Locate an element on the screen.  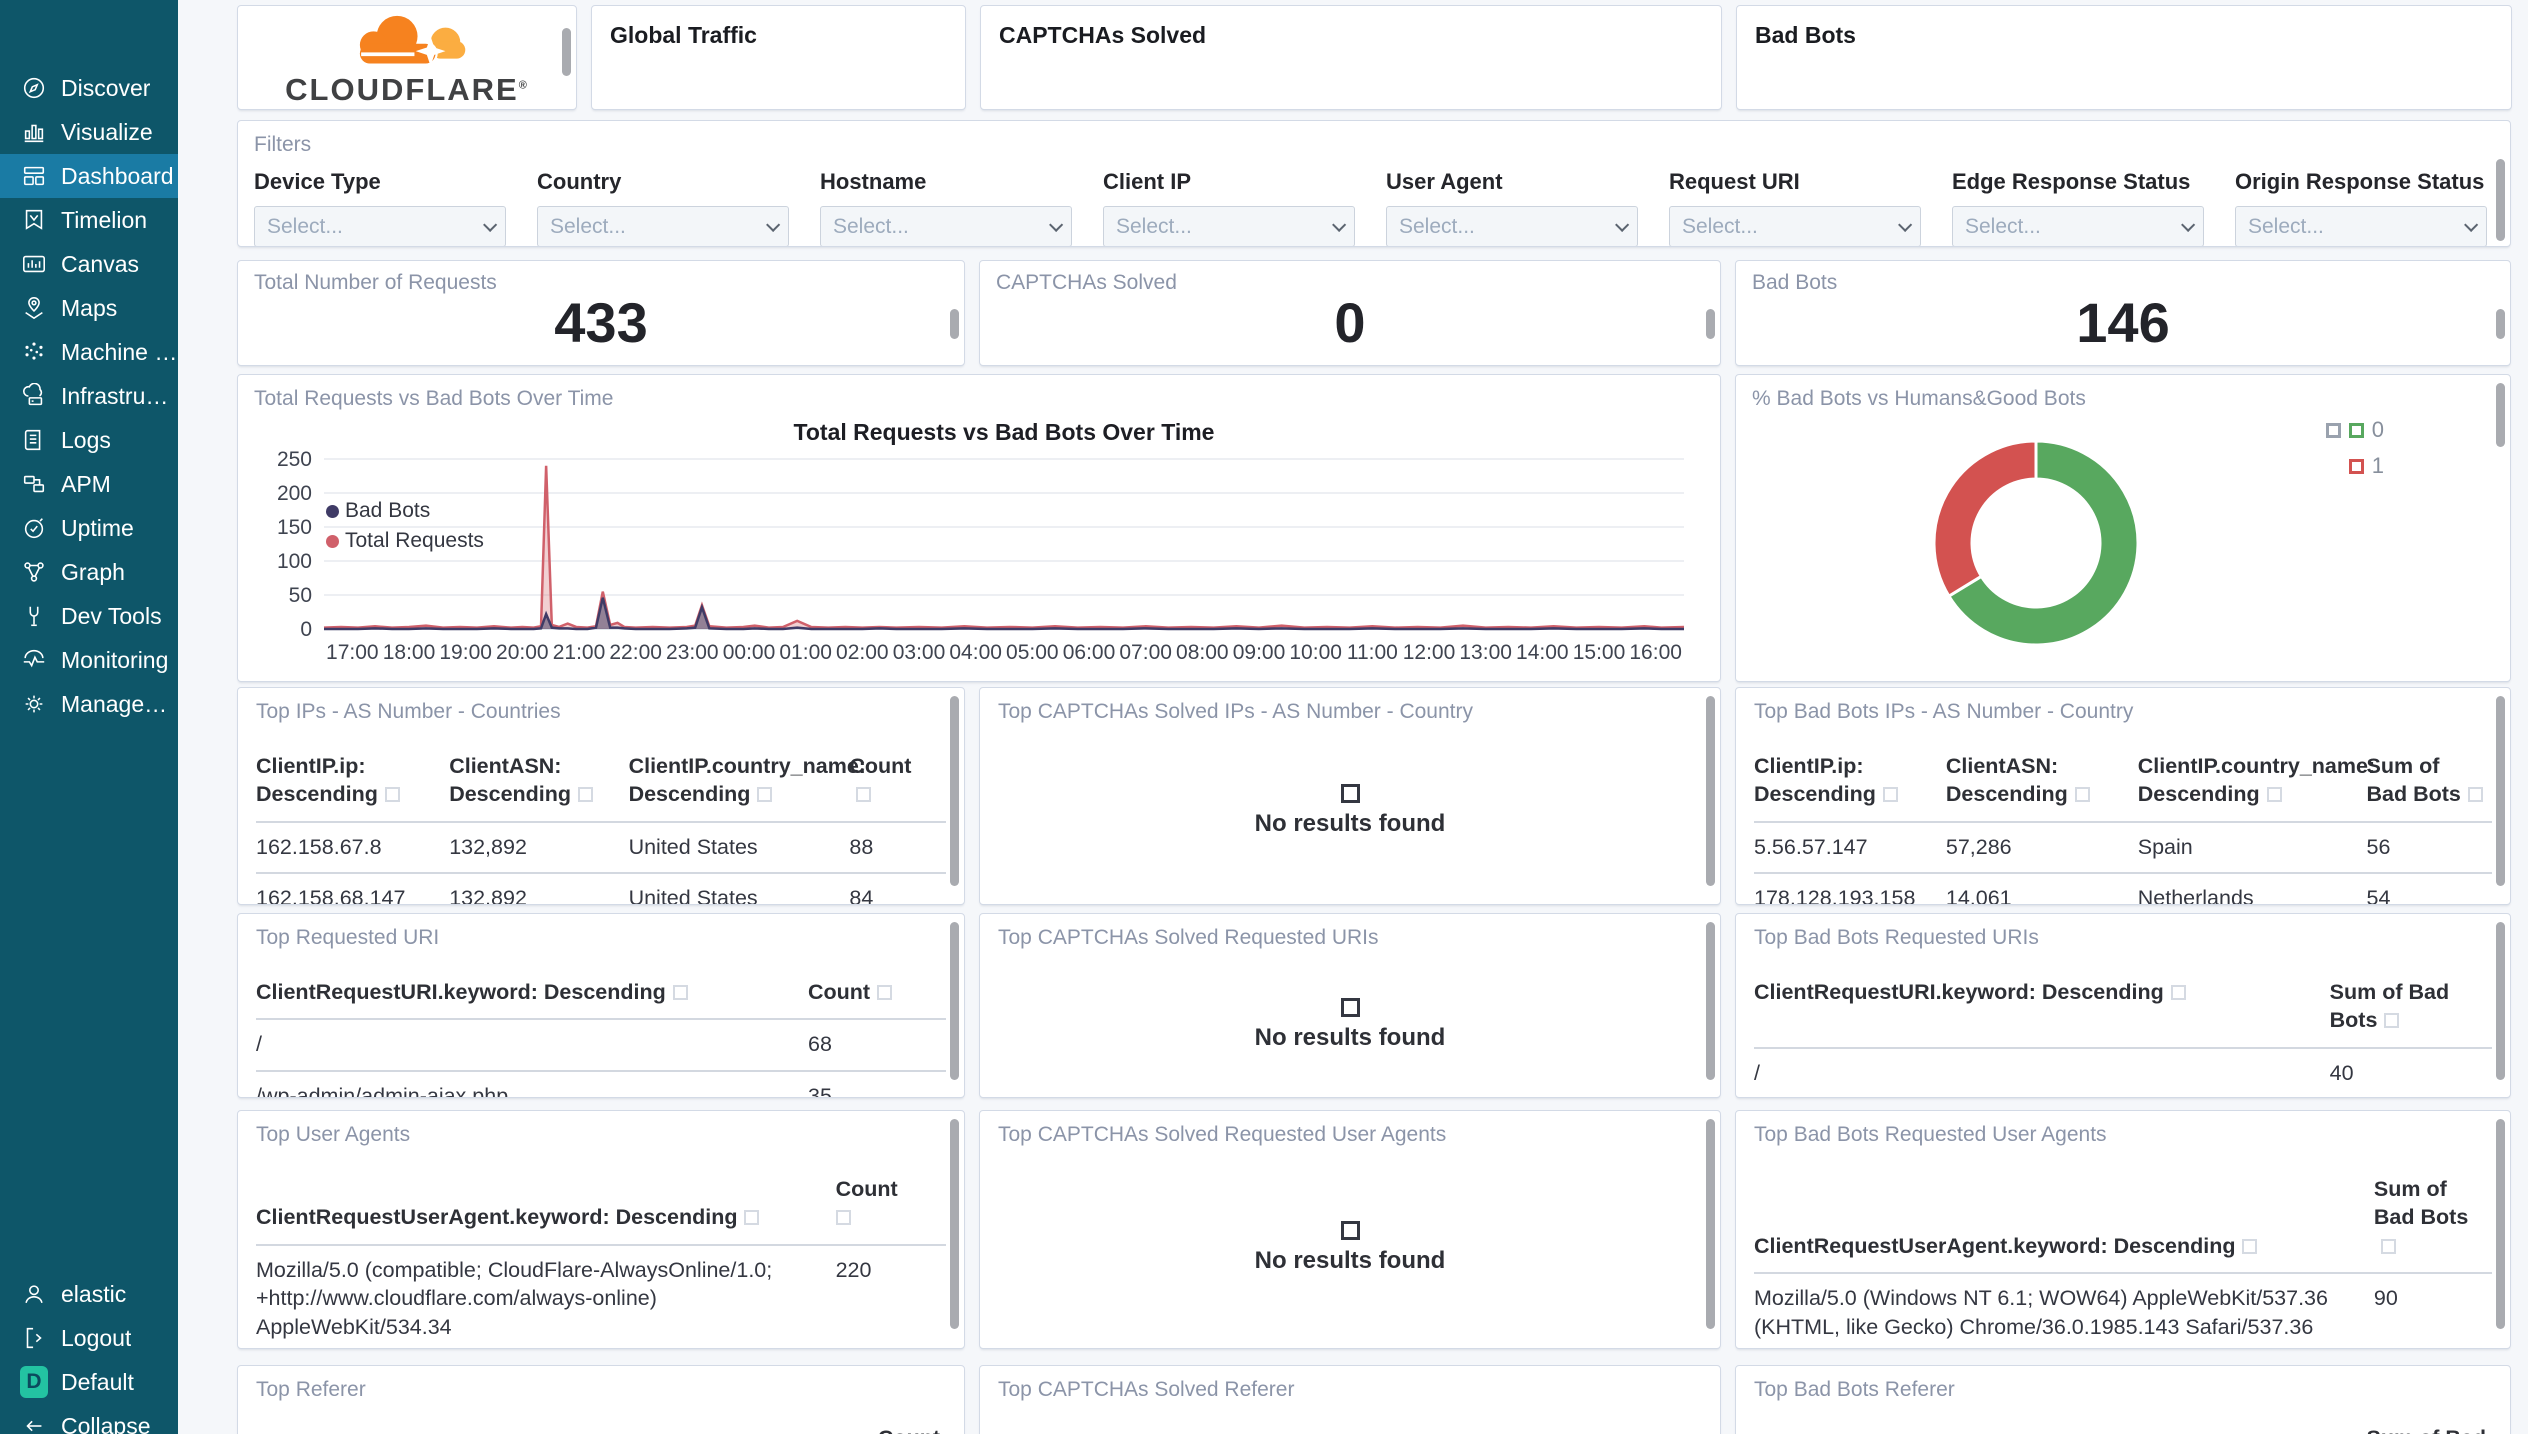
sidebar-item-label: Dashboard is located at coordinates (117, 175).